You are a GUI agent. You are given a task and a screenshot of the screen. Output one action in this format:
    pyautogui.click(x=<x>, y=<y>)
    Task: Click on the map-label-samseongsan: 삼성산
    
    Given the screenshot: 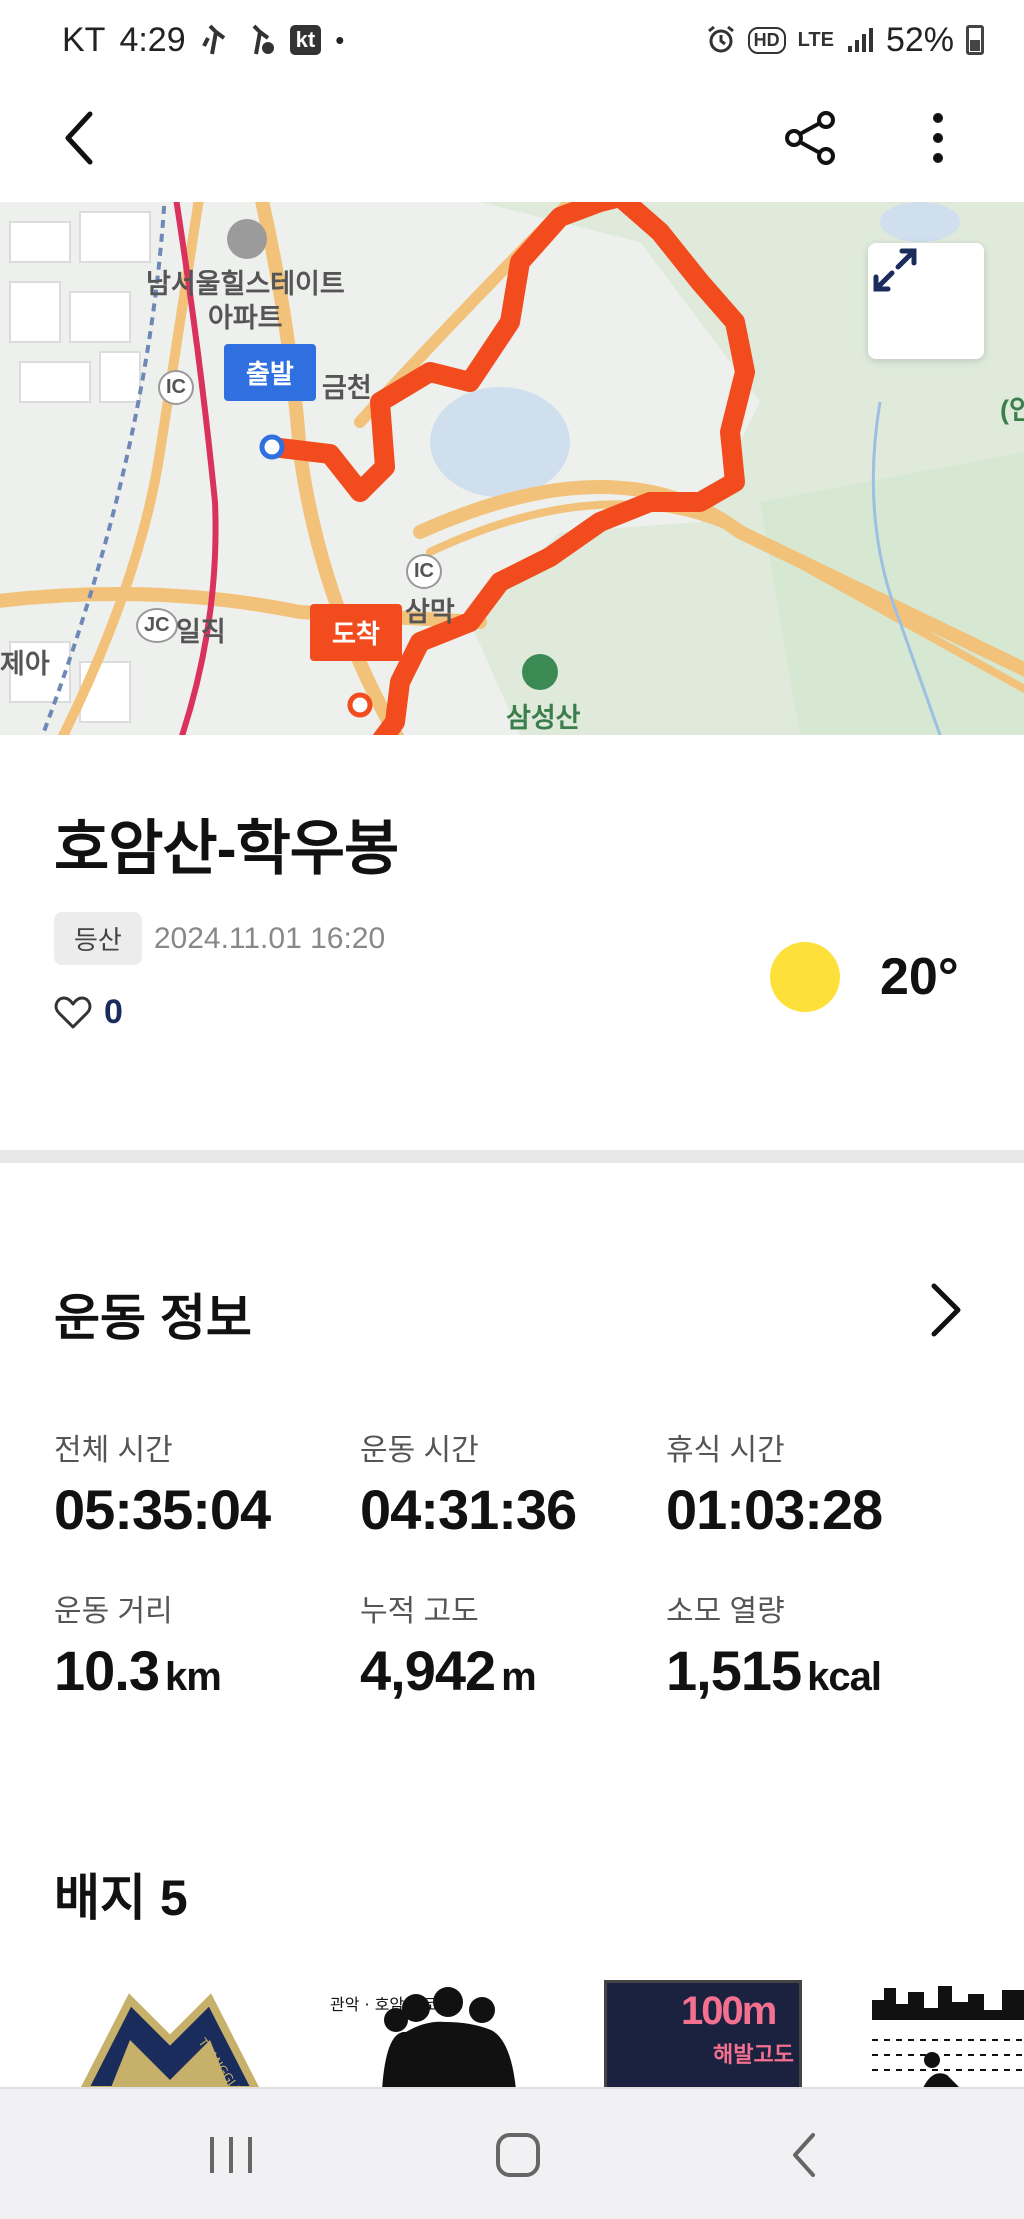 What is the action you would take?
    pyautogui.click(x=543, y=718)
    